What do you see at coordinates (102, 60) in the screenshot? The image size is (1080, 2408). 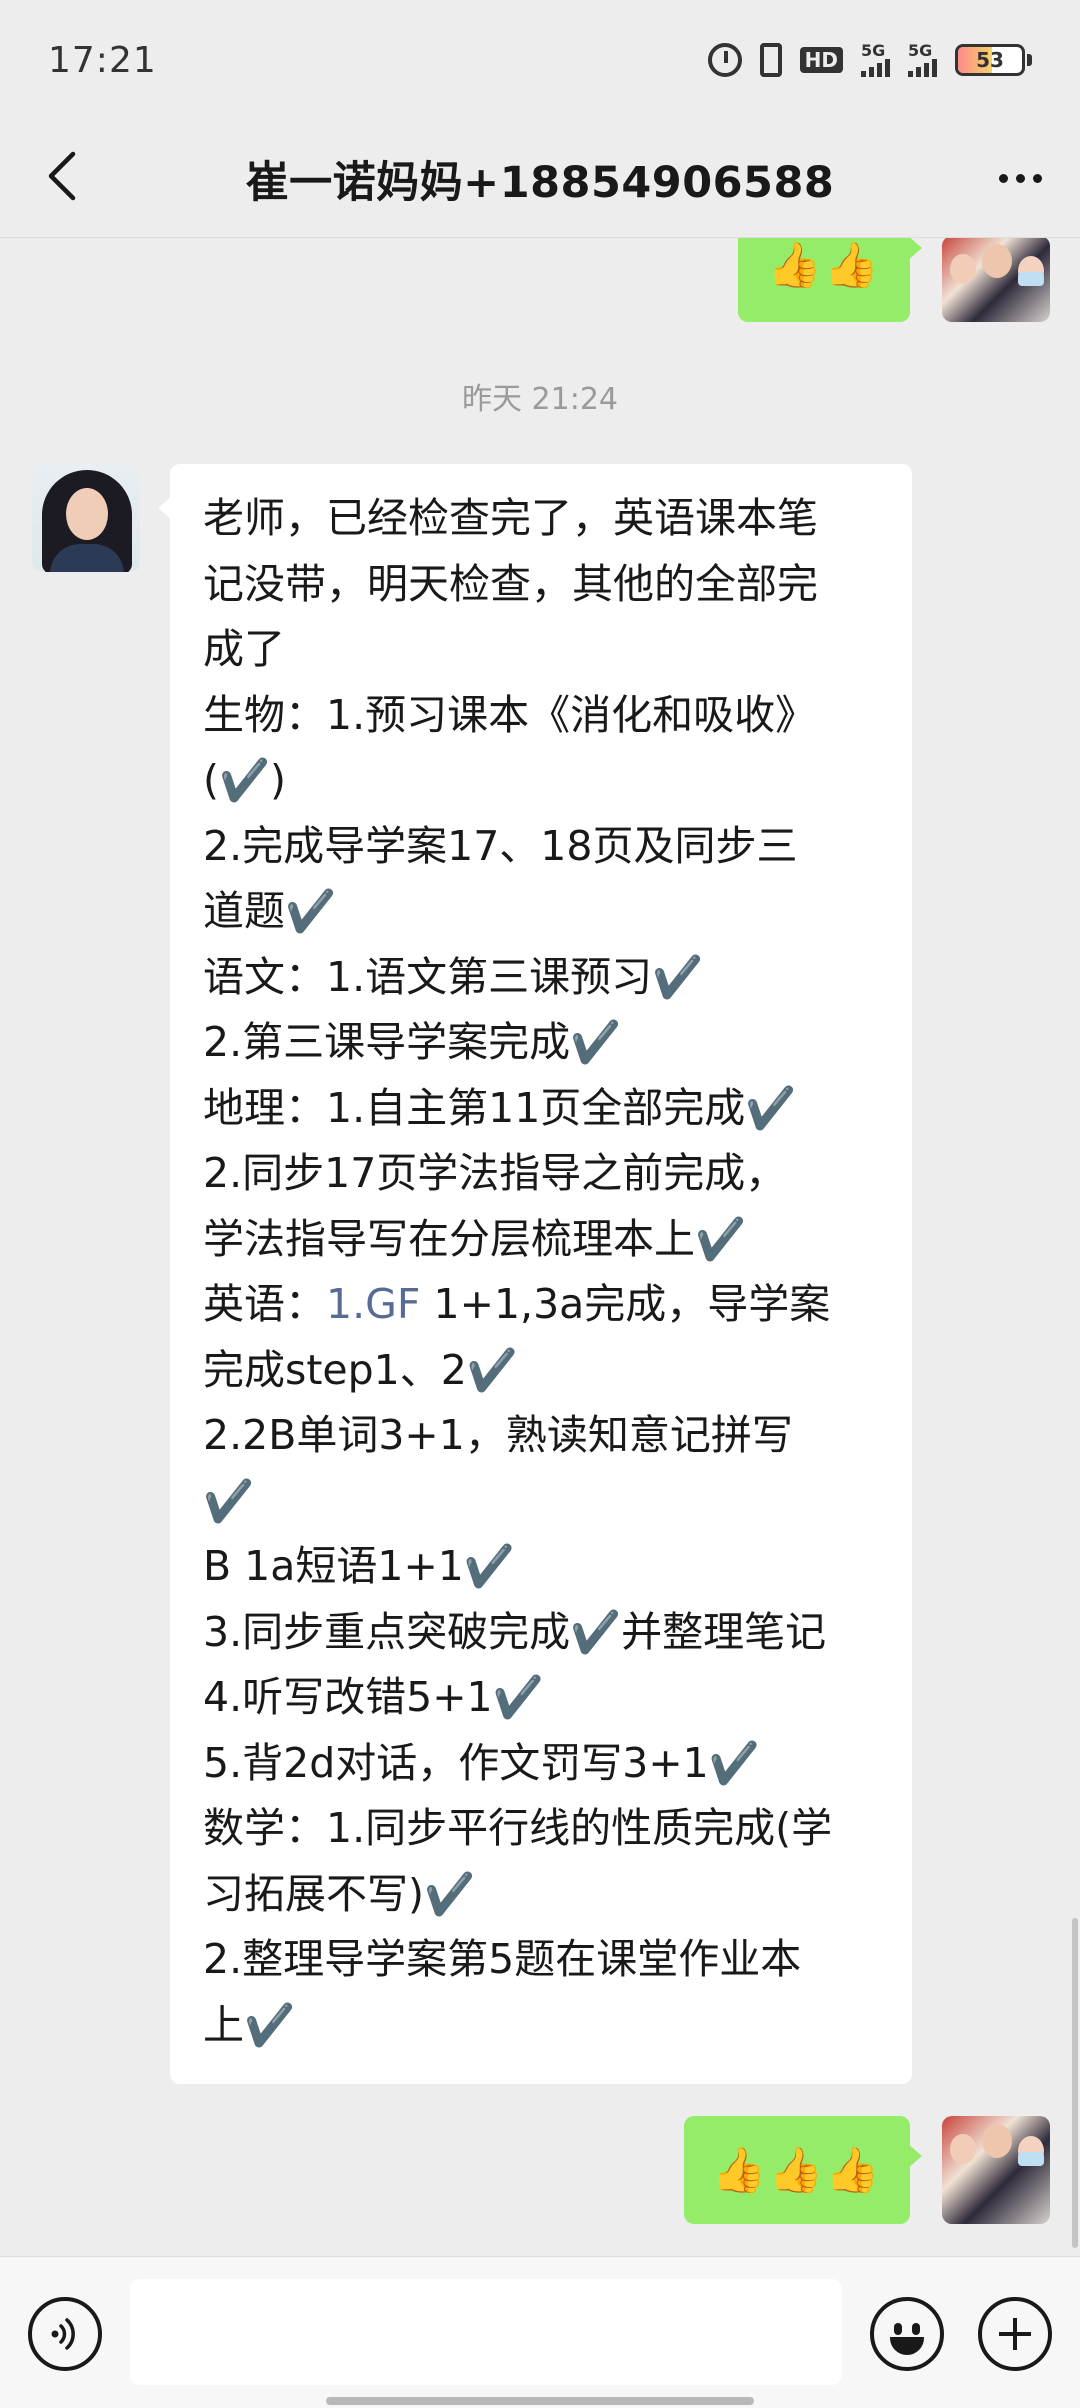 I see `status-time: 17:21` at bounding box center [102, 60].